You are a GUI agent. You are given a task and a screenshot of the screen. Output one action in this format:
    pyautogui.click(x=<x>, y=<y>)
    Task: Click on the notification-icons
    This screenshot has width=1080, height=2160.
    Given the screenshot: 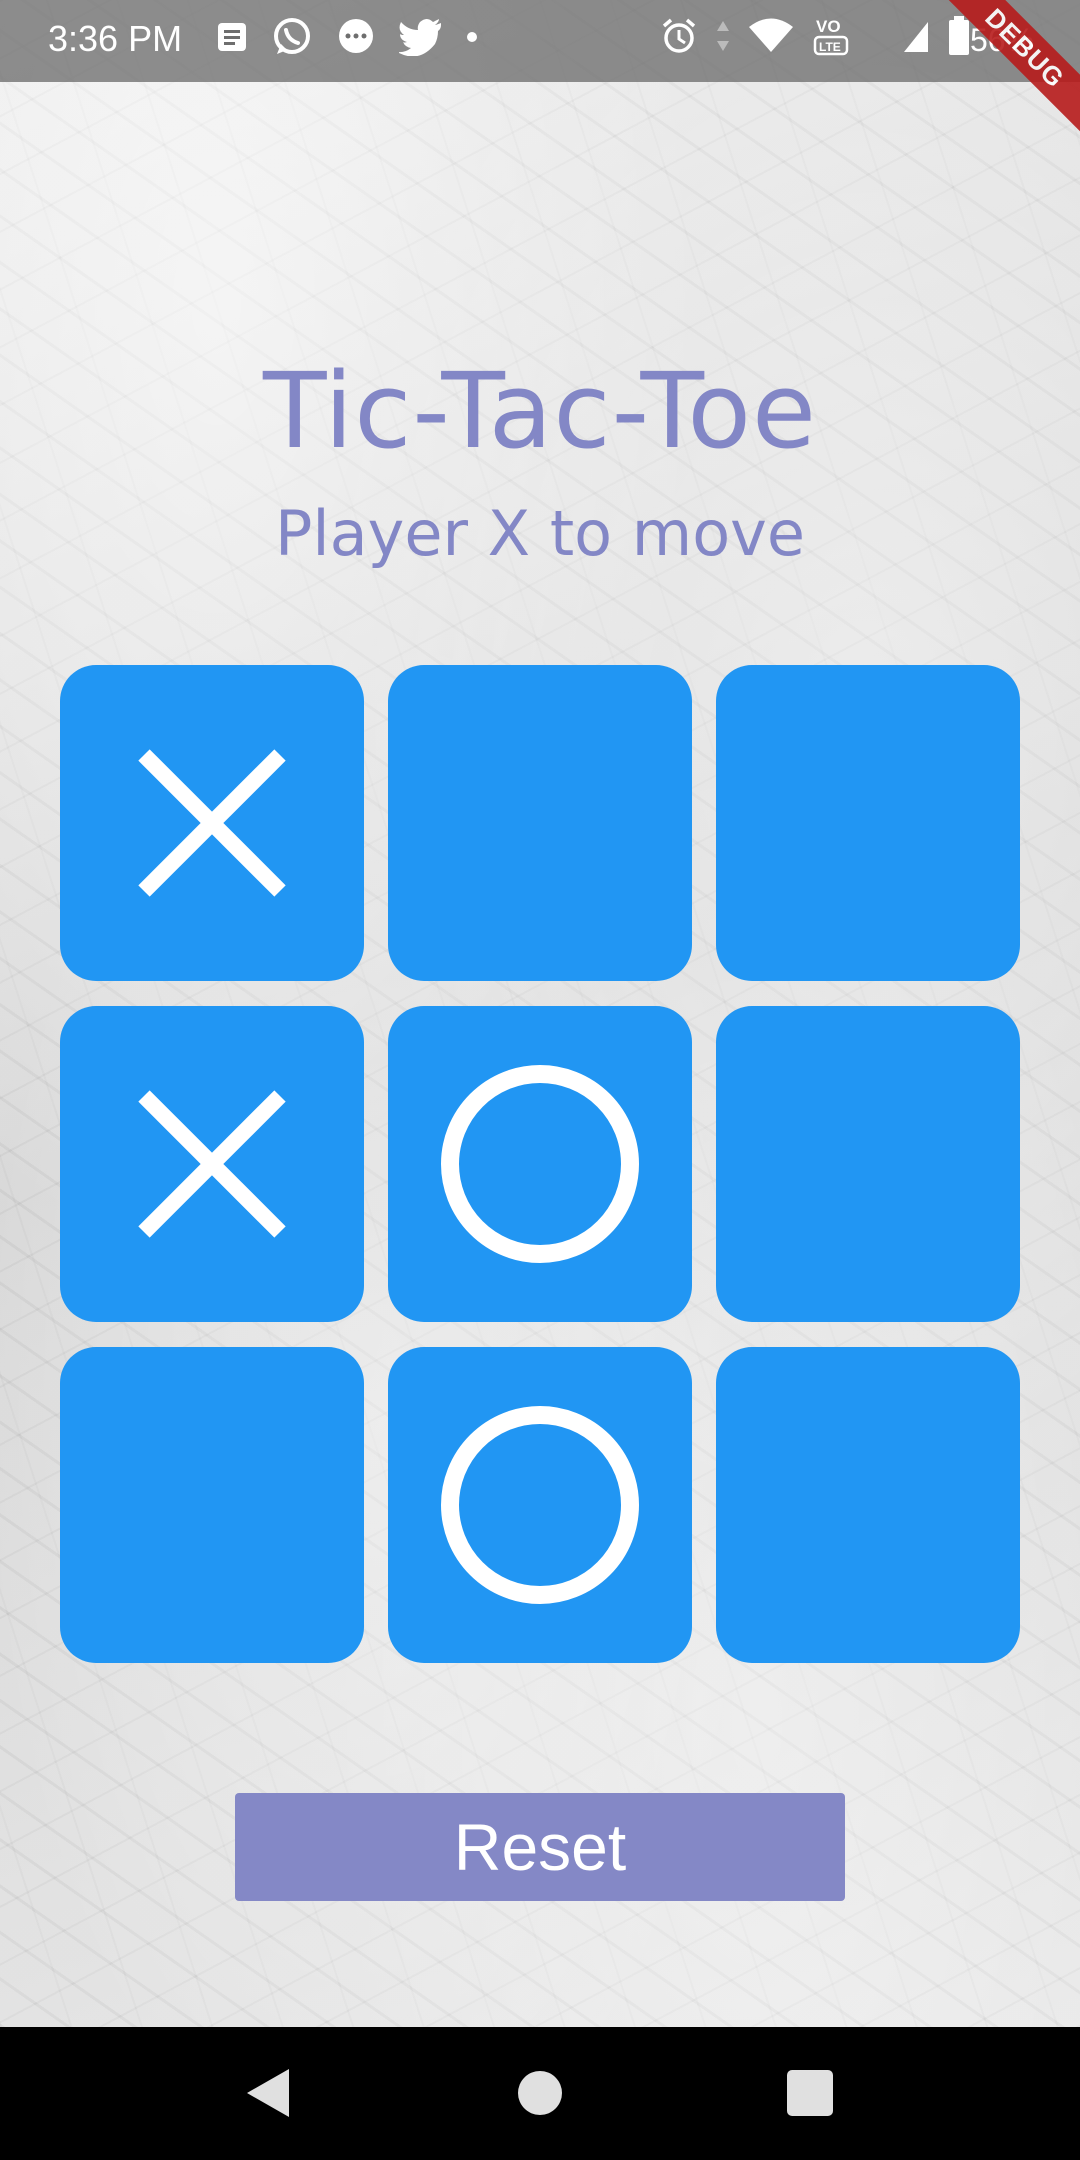 What is the action you would take?
    pyautogui.click(x=347, y=37)
    